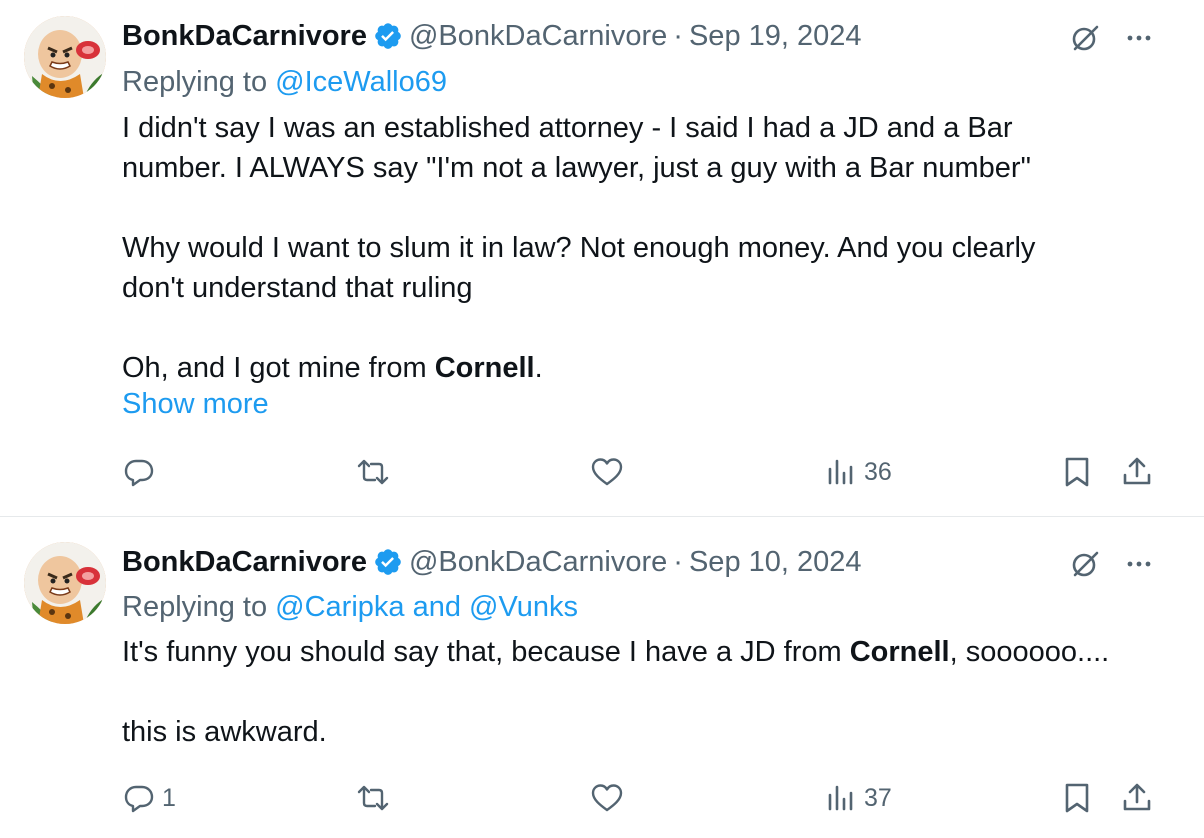 The width and height of the screenshot is (1204, 838). Describe the element at coordinates (775, 562) in the screenshot. I see `tweet-date: Sep 10, 2024` at that location.